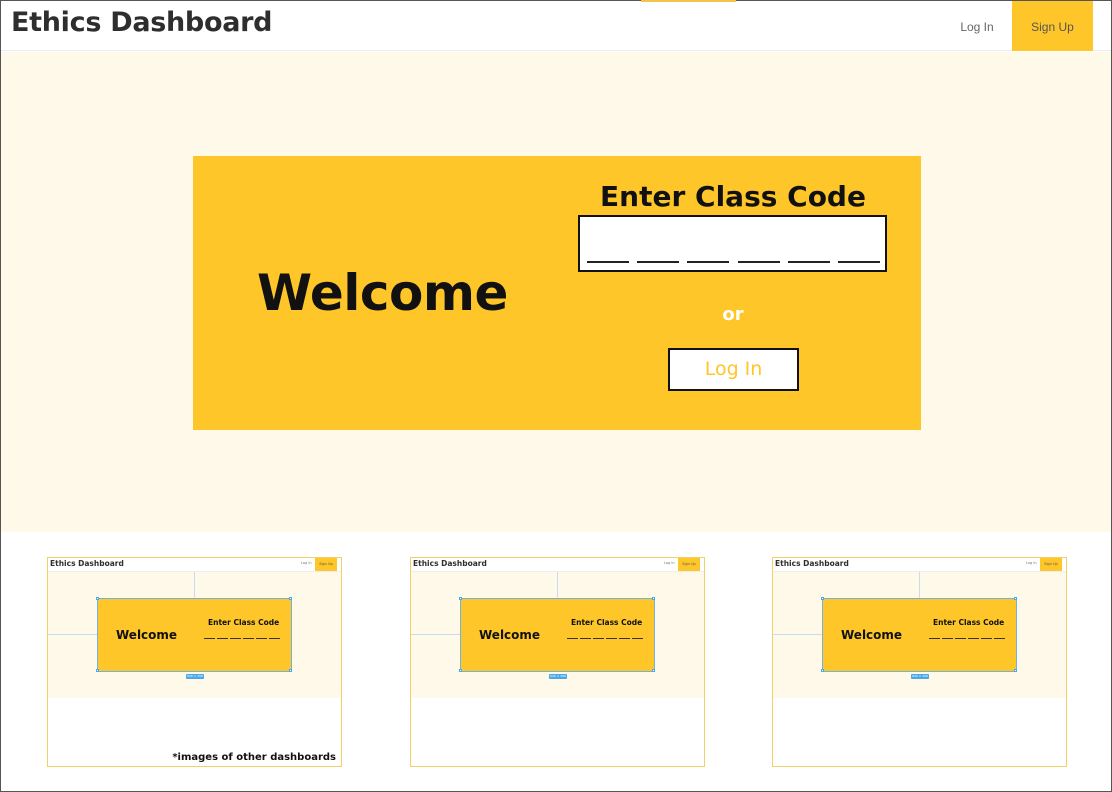 The height and width of the screenshot is (792, 1112). What do you see at coordinates (1052, 26) in the screenshot?
I see `nav-signup-button: Sign Up` at bounding box center [1052, 26].